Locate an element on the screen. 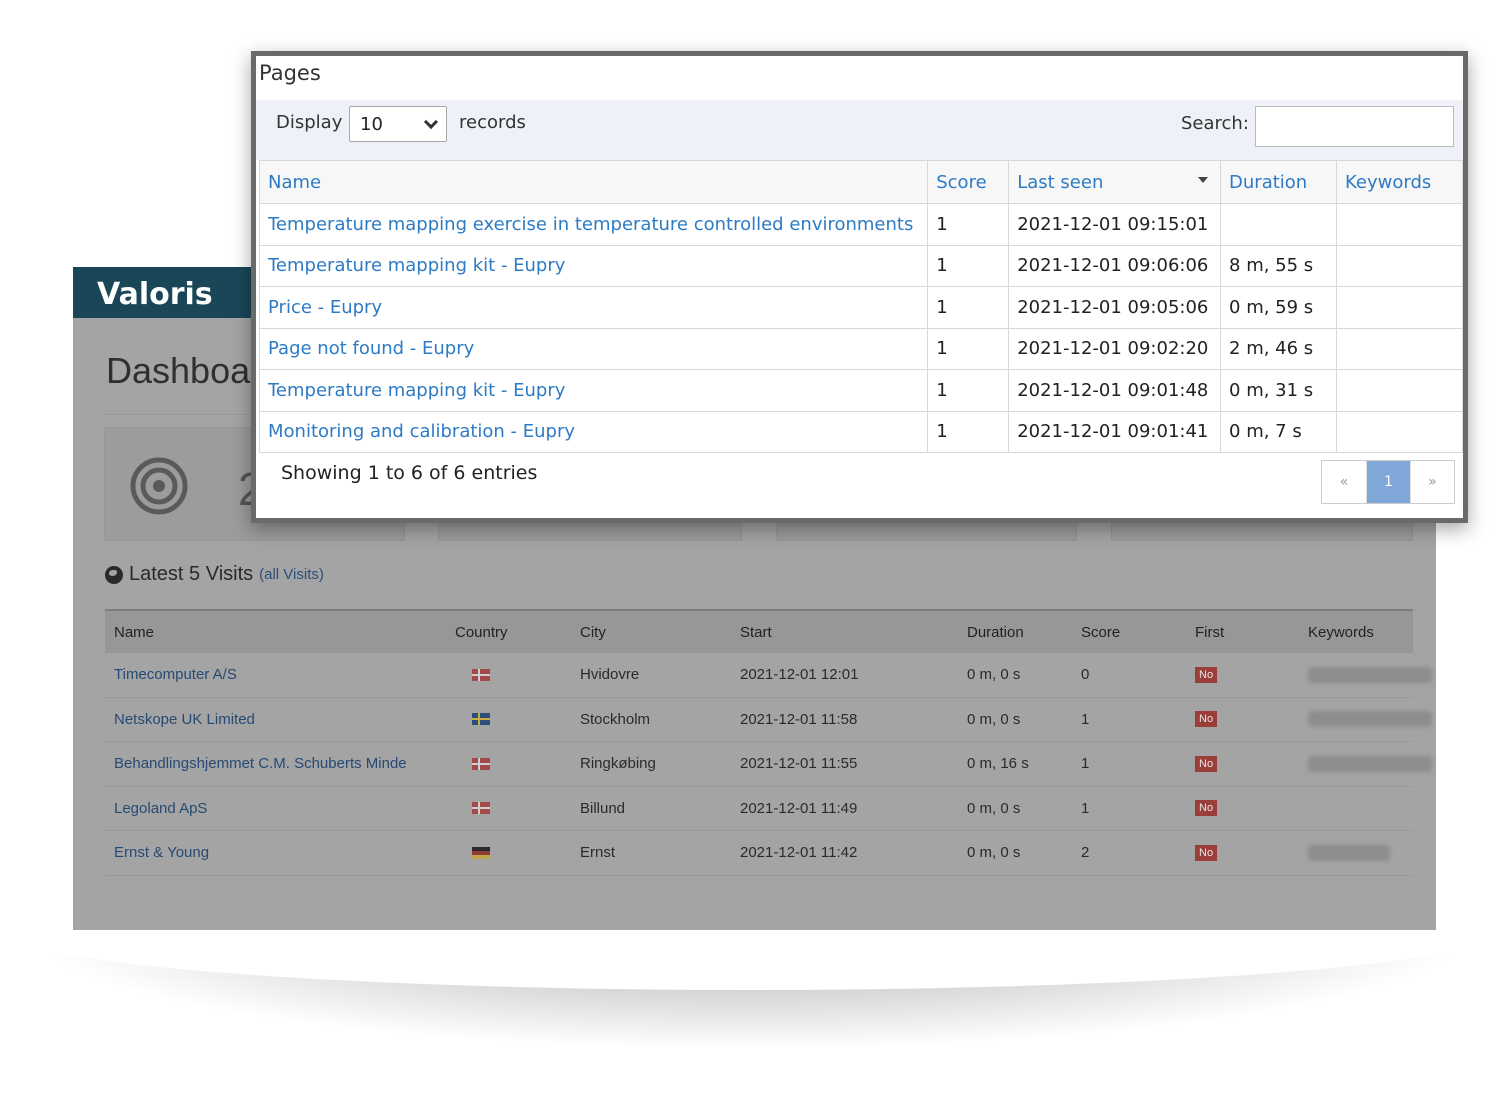 This screenshot has width=1500, height=1100. flag-icon-se is located at coordinates (481, 719).